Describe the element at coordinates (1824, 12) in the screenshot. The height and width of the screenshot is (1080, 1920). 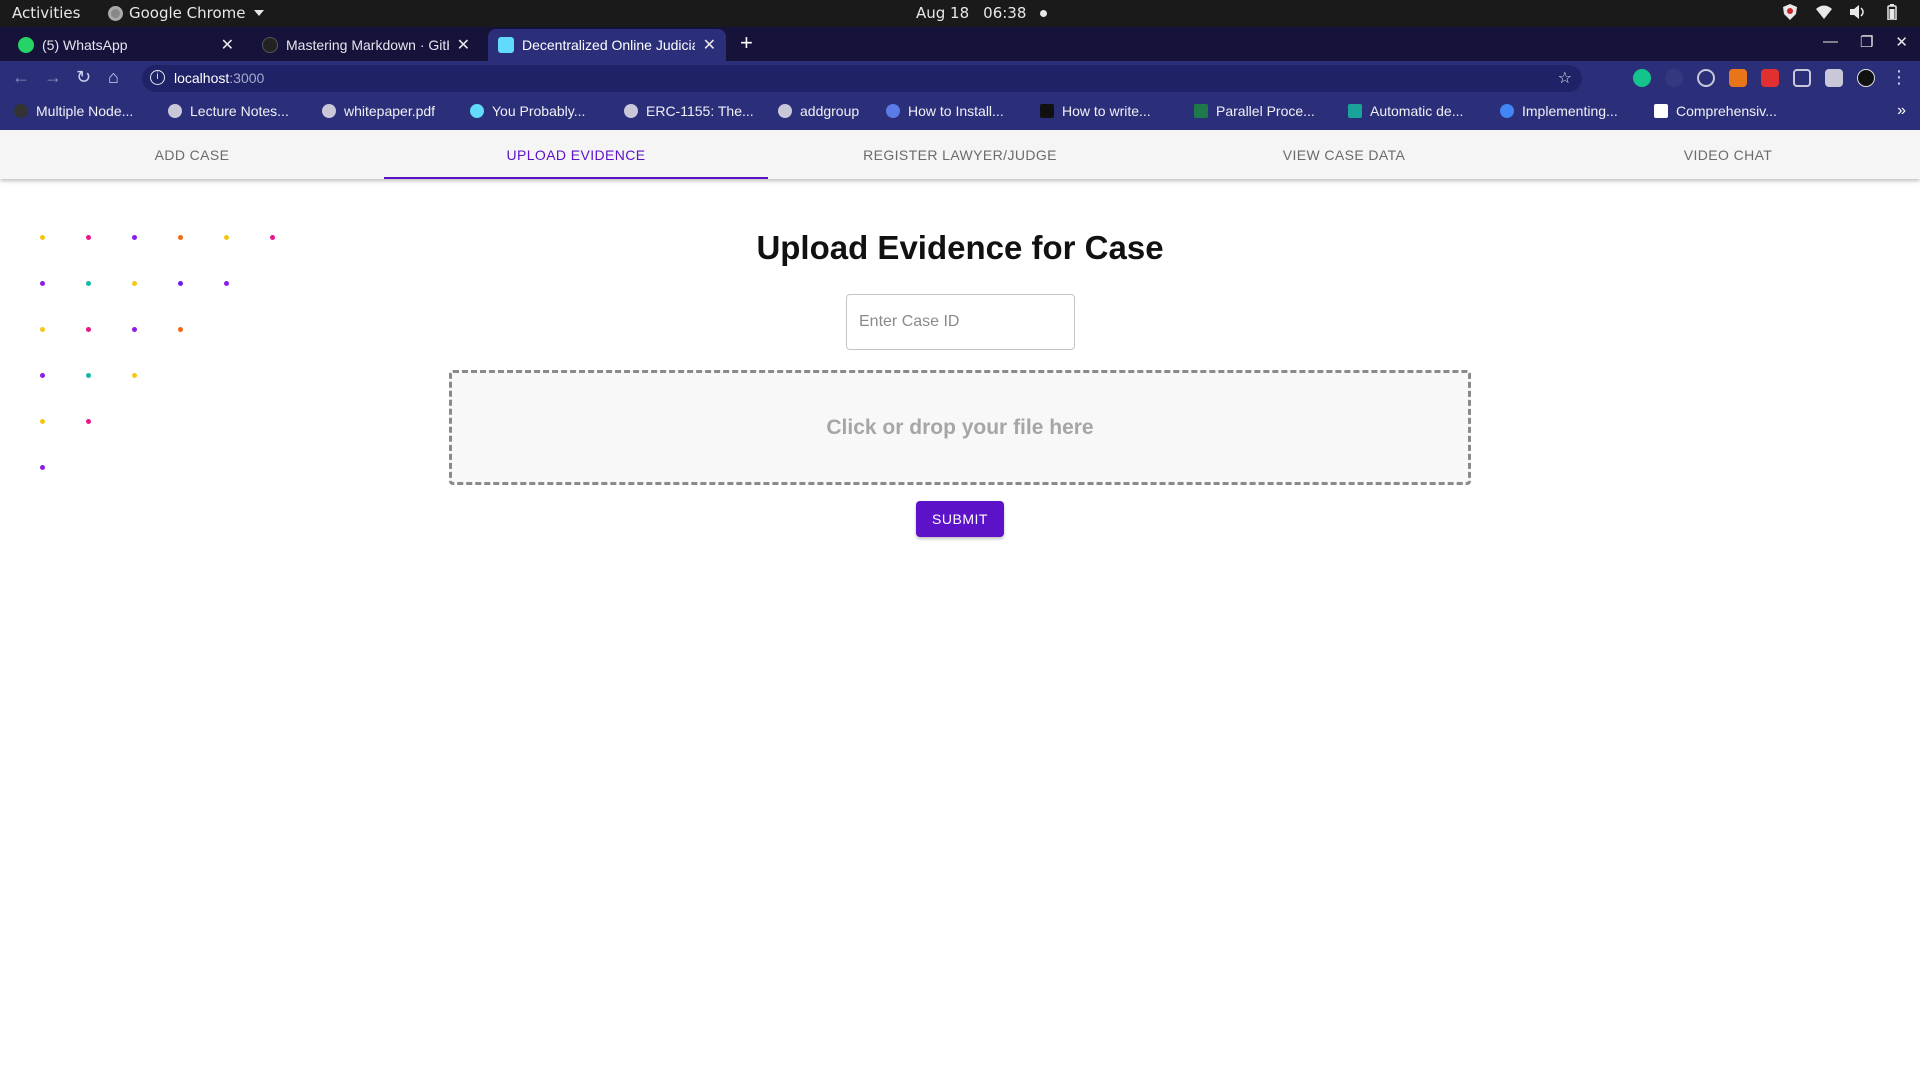
I see `wifi-icon` at that location.